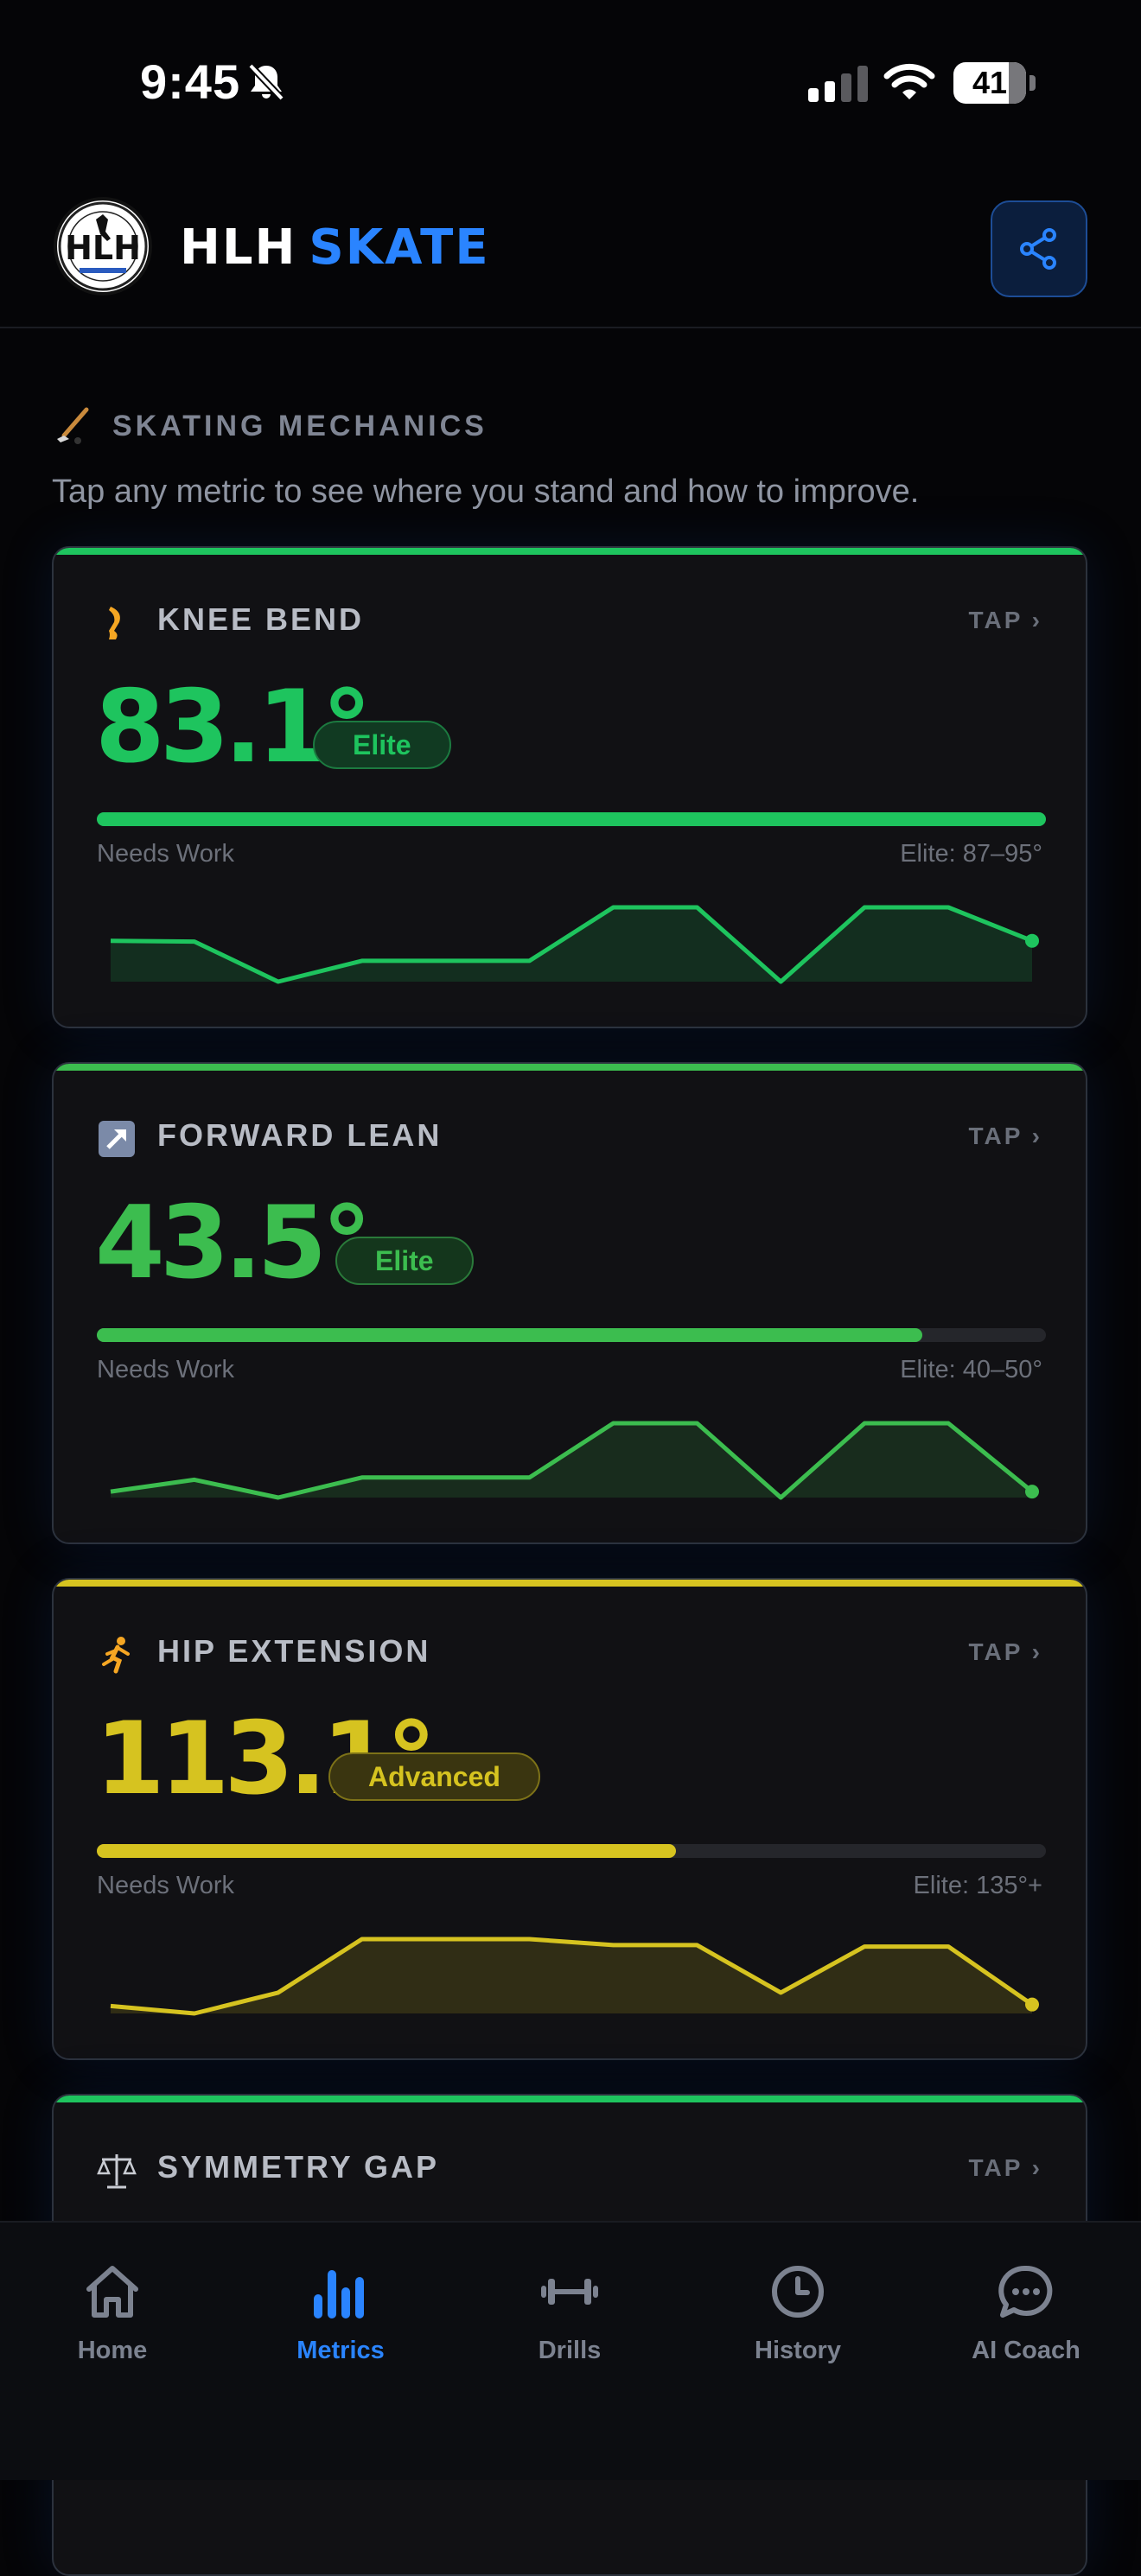 The width and height of the screenshot is (1141, 2576). I want to click on status-badge: Advanced, so click(434, 1777).